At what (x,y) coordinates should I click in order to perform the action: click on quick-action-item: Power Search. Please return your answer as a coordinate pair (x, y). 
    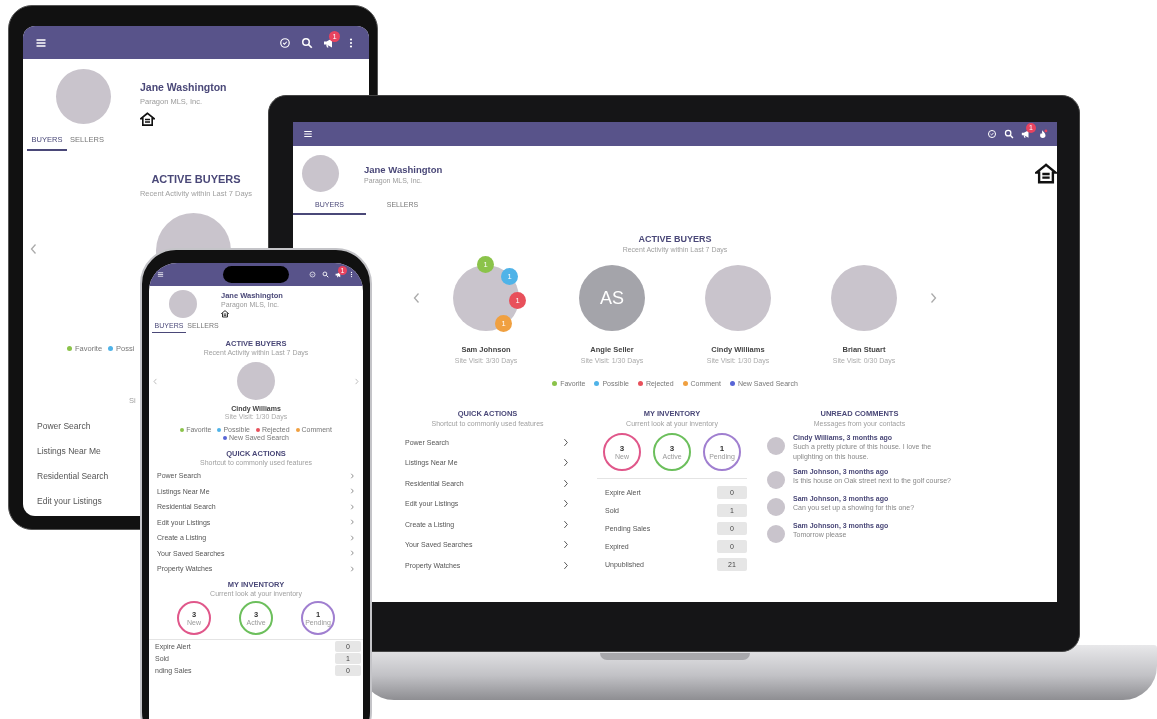
    Looking at the image, I should click on (64, 425).